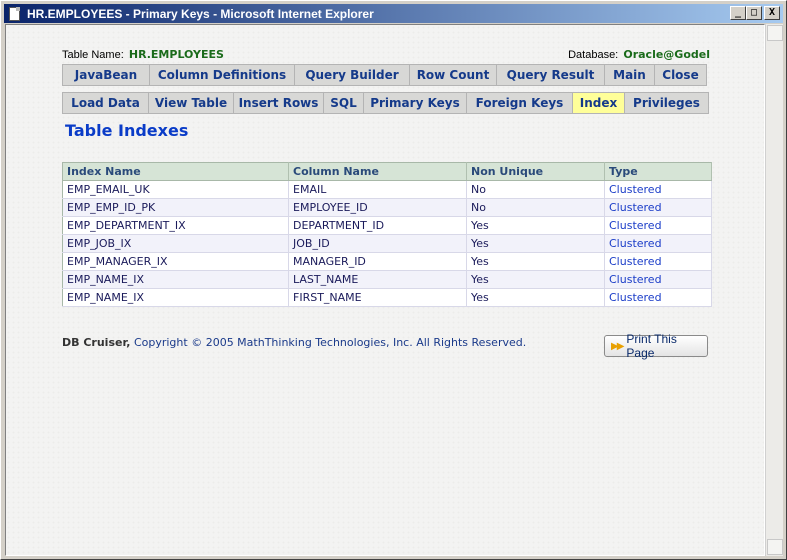  Describe the element at coordinates (593, 55) in the screenshot. I see `database-label: Database:` at that location.